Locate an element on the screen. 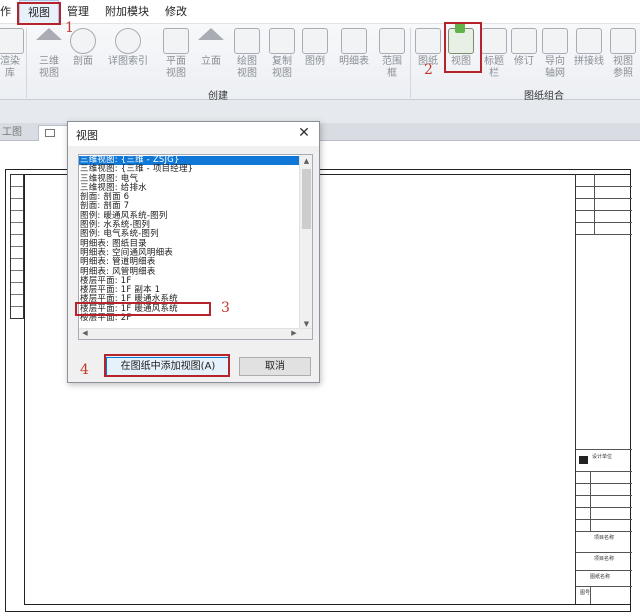 This screenshot has width=640, height=616. duplicate-view-button: 复制 视图 is located at coordinates (282, 57).